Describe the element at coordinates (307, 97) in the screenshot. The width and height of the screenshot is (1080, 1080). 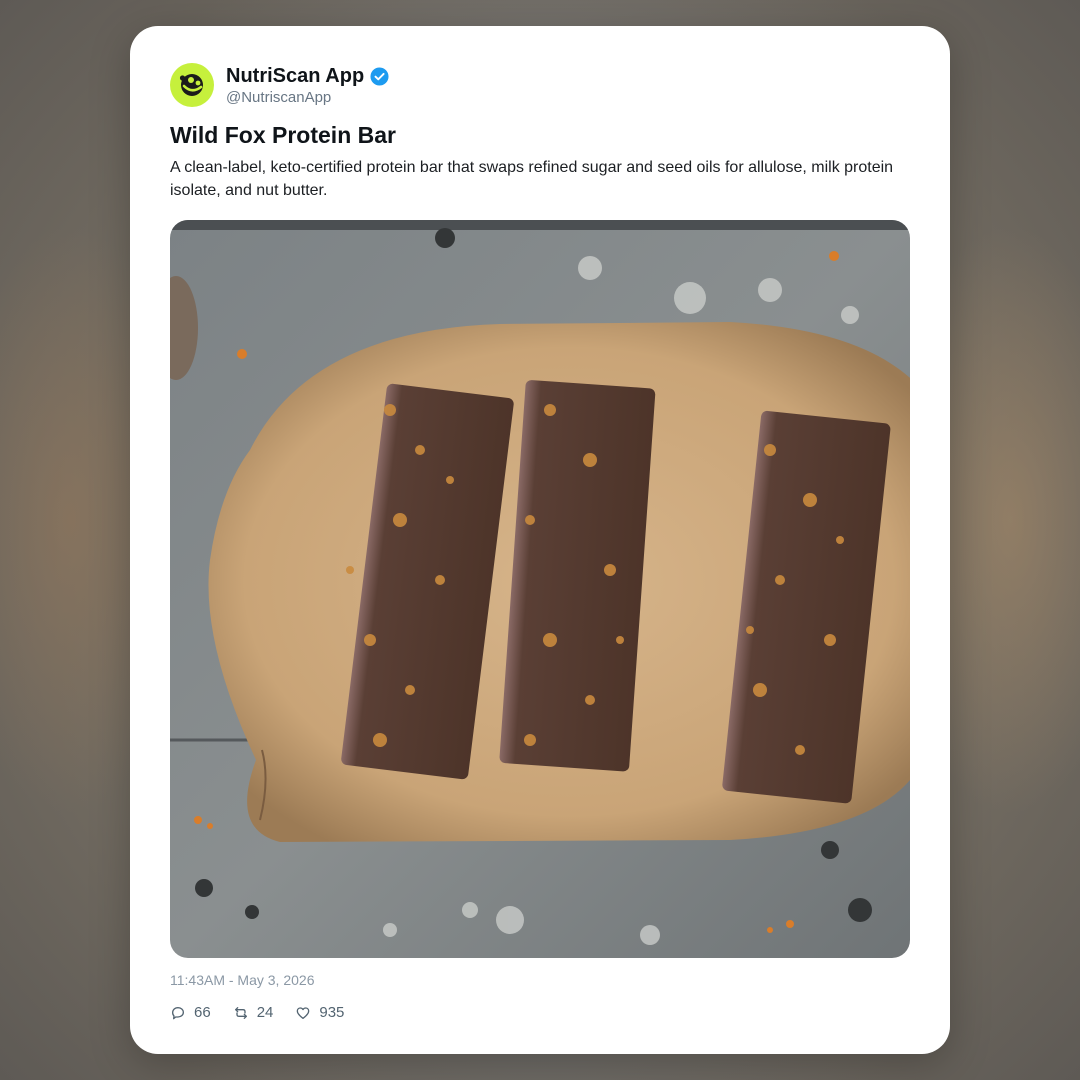
I see `account-handle: @NutriscanApp` at that location.